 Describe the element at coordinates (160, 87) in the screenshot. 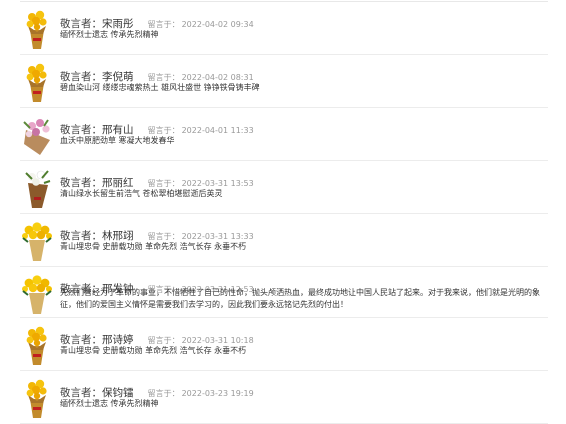

I see `message-text: 碧血染山河 缕缕忠魂萦热土 雄风壮盛世 铮铮铁骨铸丰碑` at that location.